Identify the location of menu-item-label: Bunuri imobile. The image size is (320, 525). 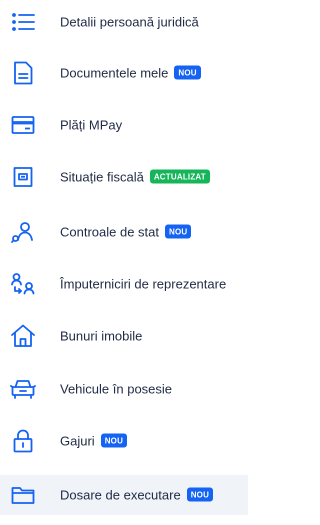
(101, 336).